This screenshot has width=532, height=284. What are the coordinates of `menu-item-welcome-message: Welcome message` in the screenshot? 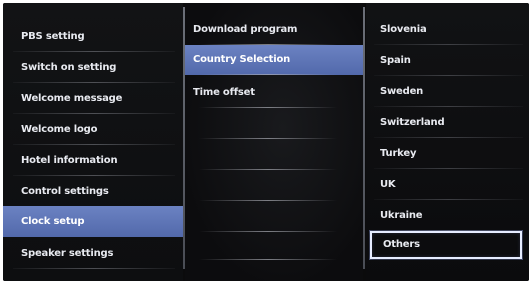 It's located at (93, 98).